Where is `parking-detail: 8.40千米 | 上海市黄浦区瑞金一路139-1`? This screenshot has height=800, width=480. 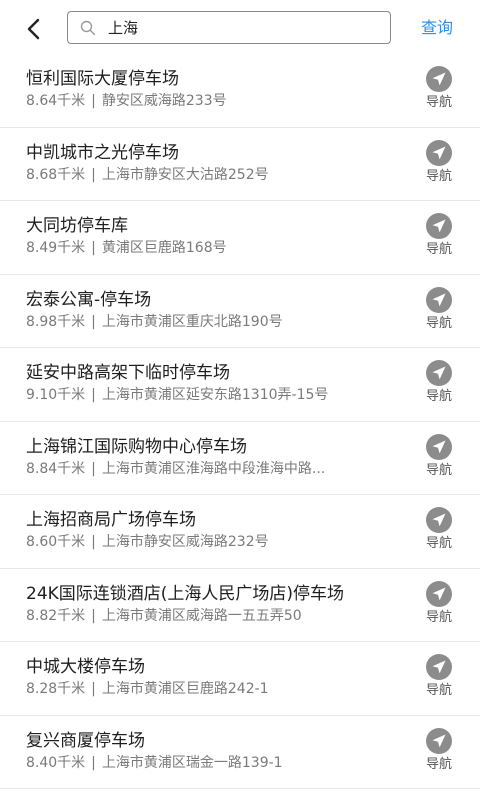
parking-detail: 8.40千米 | 上海市黄浦区瑞金一路139-1 is located at coordinates (216, 763).